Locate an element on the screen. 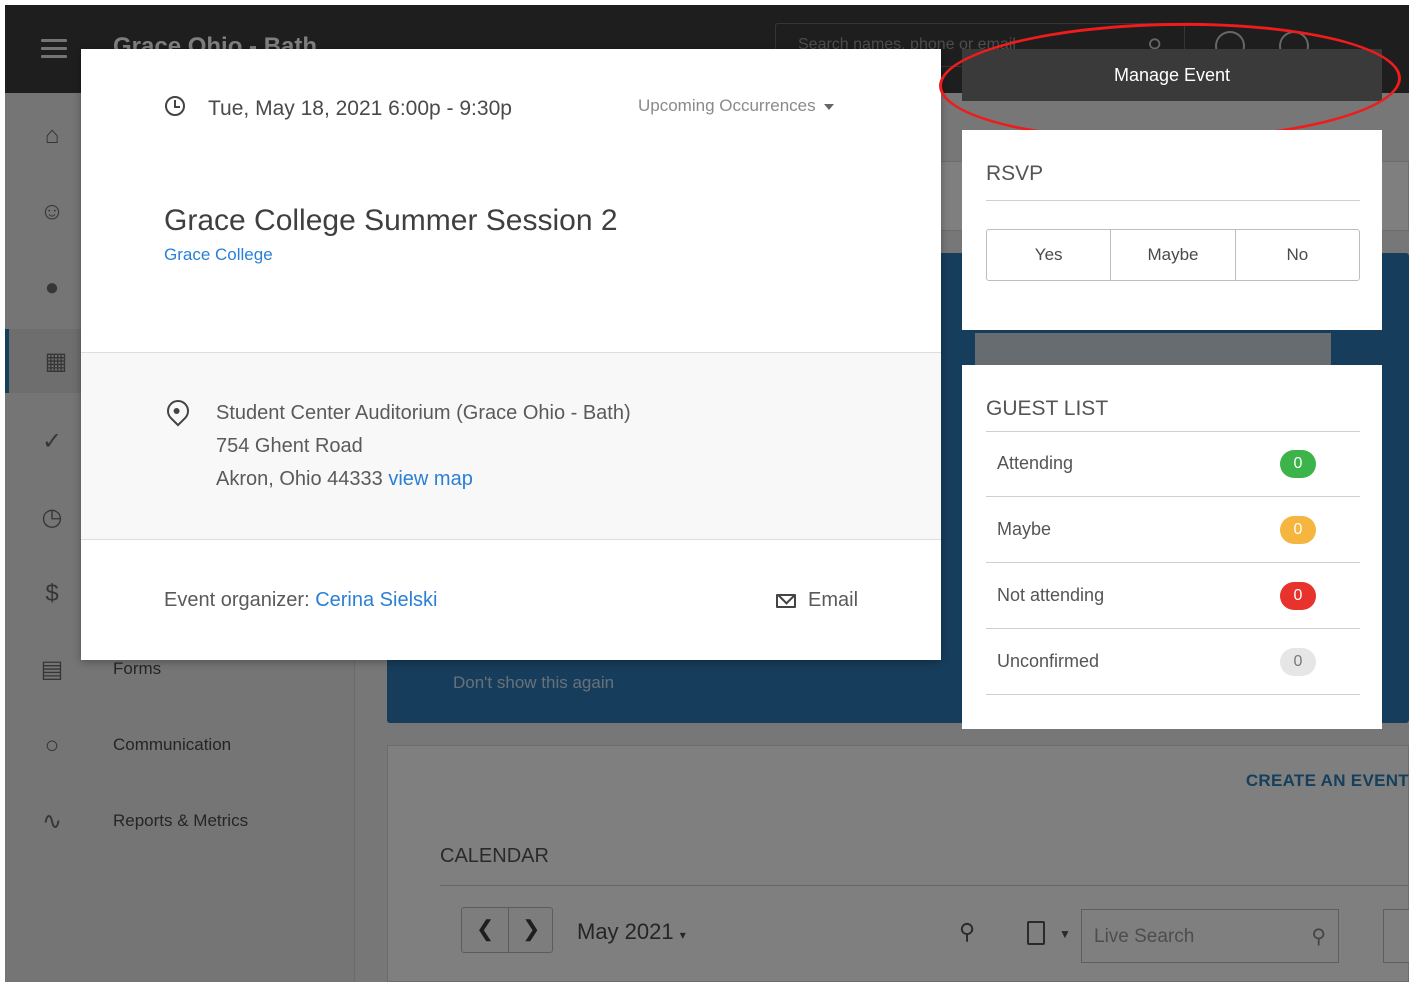  event-organizer: Event organizer: Cerina Sielski is located at coordinates (300, 600).